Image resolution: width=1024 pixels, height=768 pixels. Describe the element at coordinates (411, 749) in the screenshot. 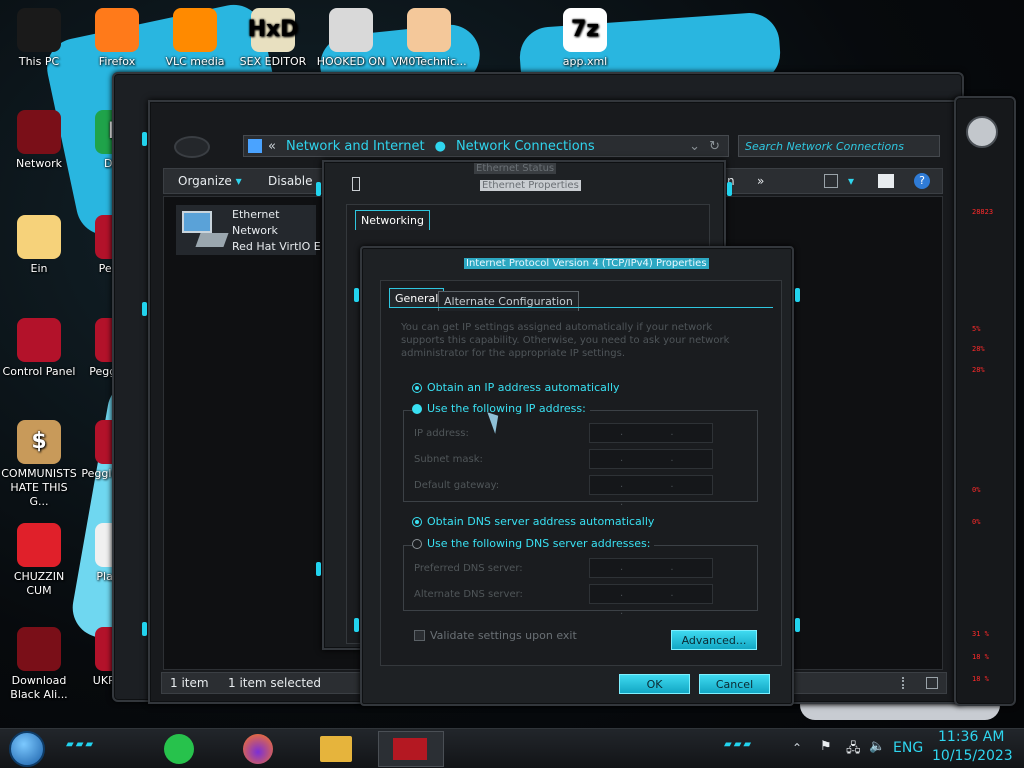

I see `taskbar-control-panel-active` at that location.